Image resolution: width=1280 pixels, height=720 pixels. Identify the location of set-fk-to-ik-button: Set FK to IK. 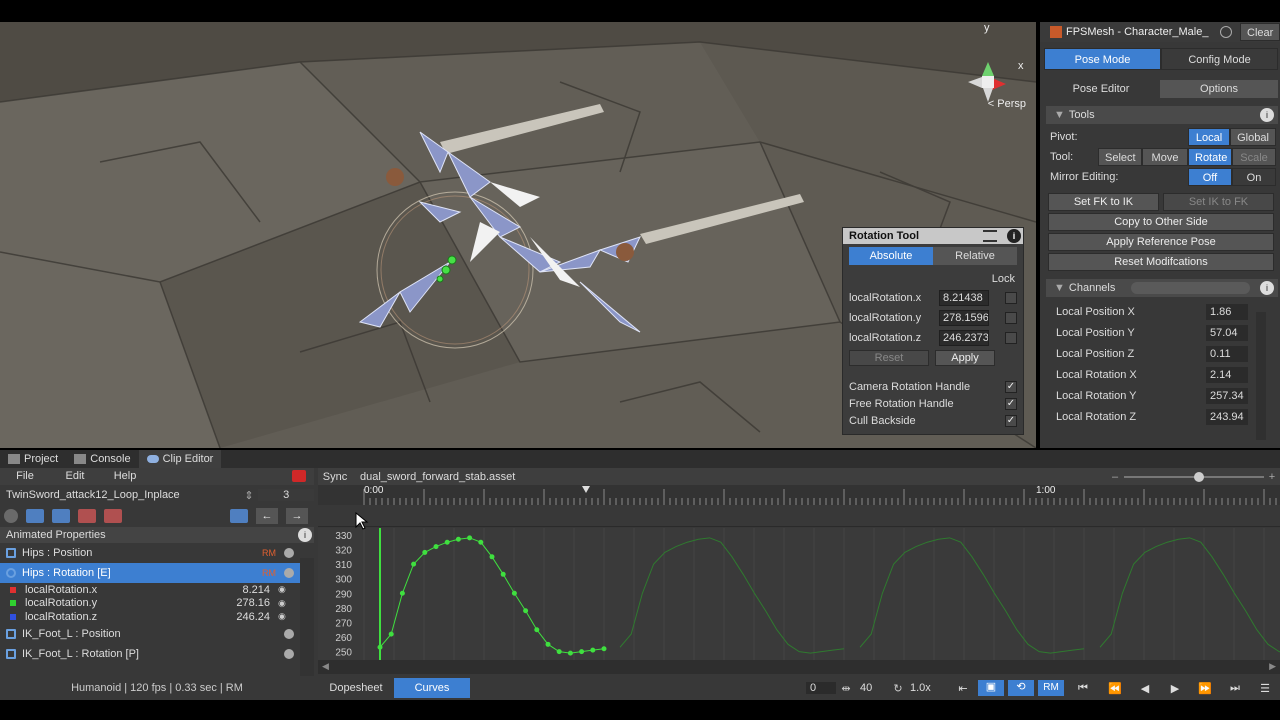
(1103, 202).